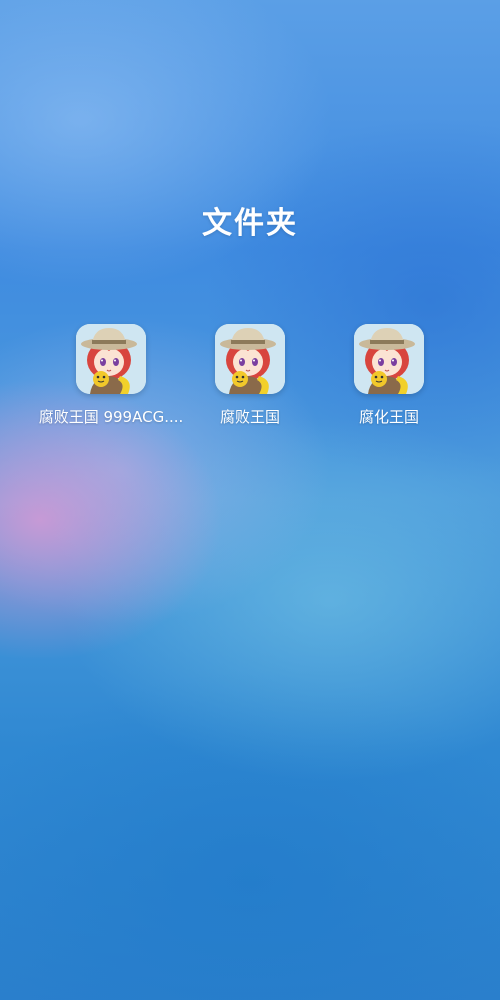  I want to click on app-shortcut-3: 腐化王国, so click(389, 375).